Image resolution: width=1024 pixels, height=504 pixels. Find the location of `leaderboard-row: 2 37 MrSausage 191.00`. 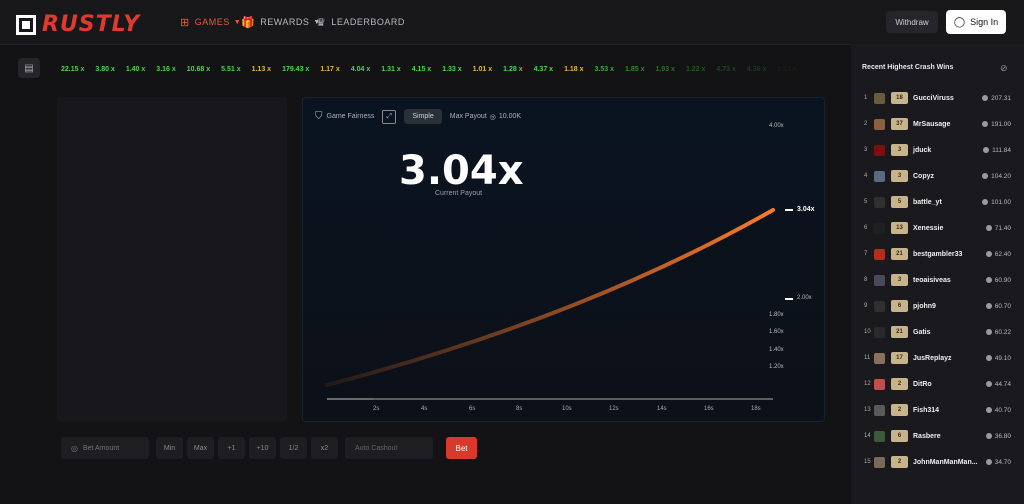

leaderboard-row: 2 37 MrSausage 191.00 is located at coordinates (937, 124).